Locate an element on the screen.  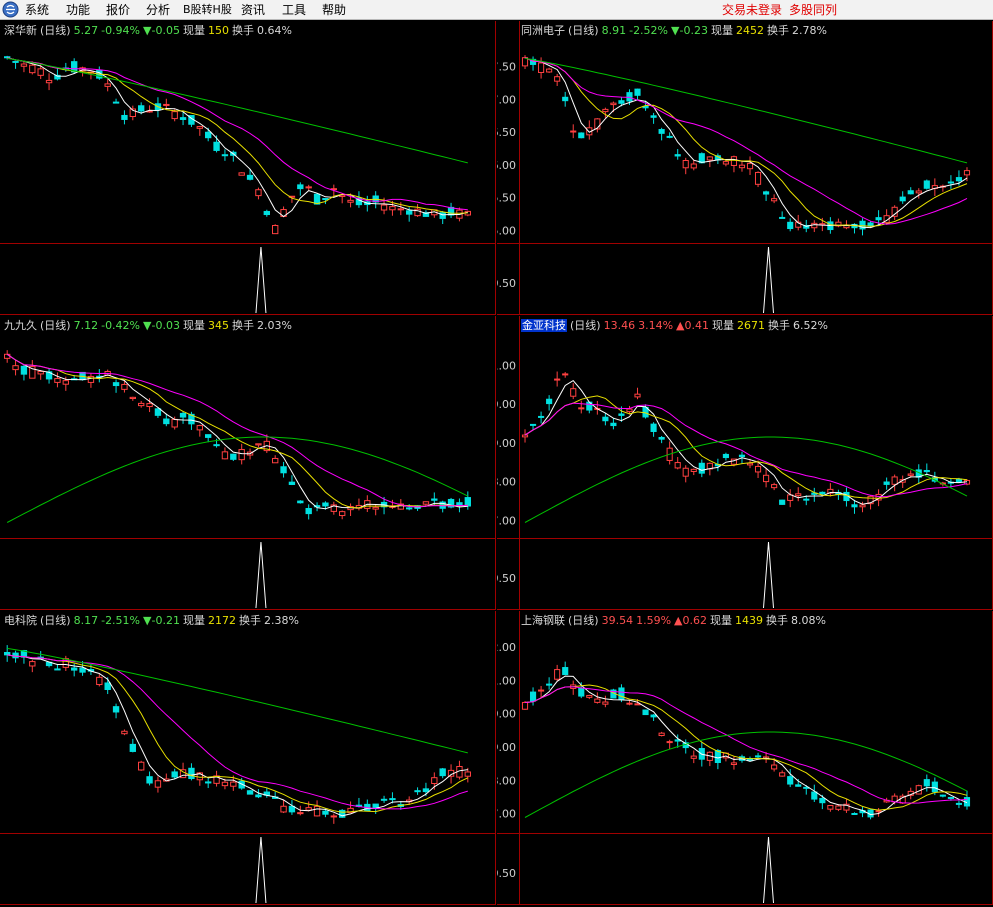
stock-name: 上海钢联 is located at coordinates (543, 620).